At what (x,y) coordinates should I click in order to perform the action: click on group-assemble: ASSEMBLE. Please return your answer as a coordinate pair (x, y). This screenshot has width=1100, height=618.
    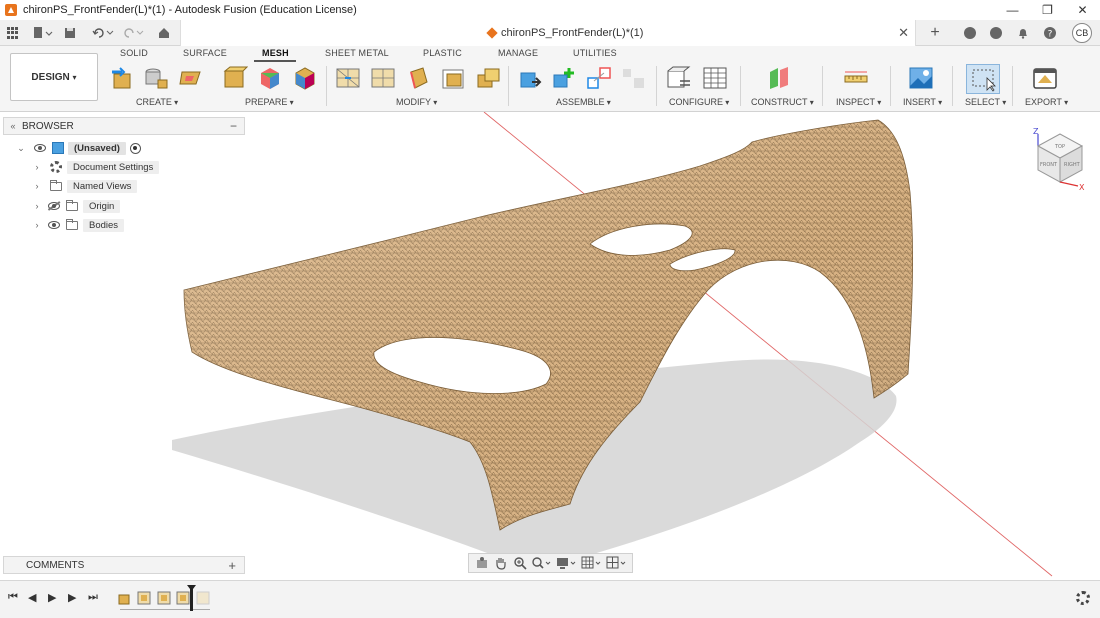
    Looking at the image, I should click on (583, 102).